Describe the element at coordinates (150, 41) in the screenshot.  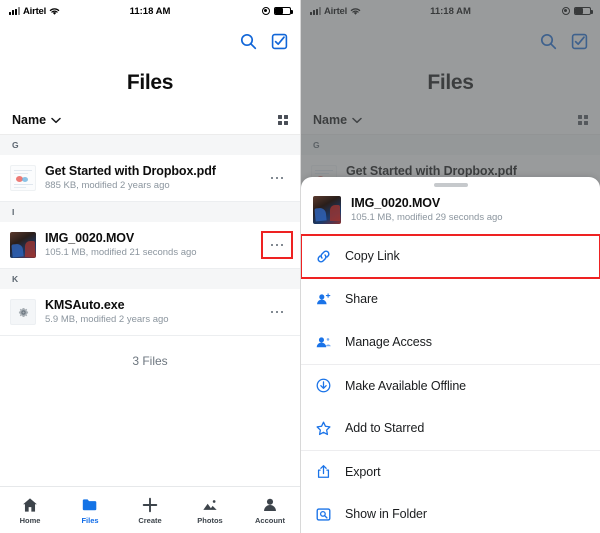
I see `top-action-bar` at that location.